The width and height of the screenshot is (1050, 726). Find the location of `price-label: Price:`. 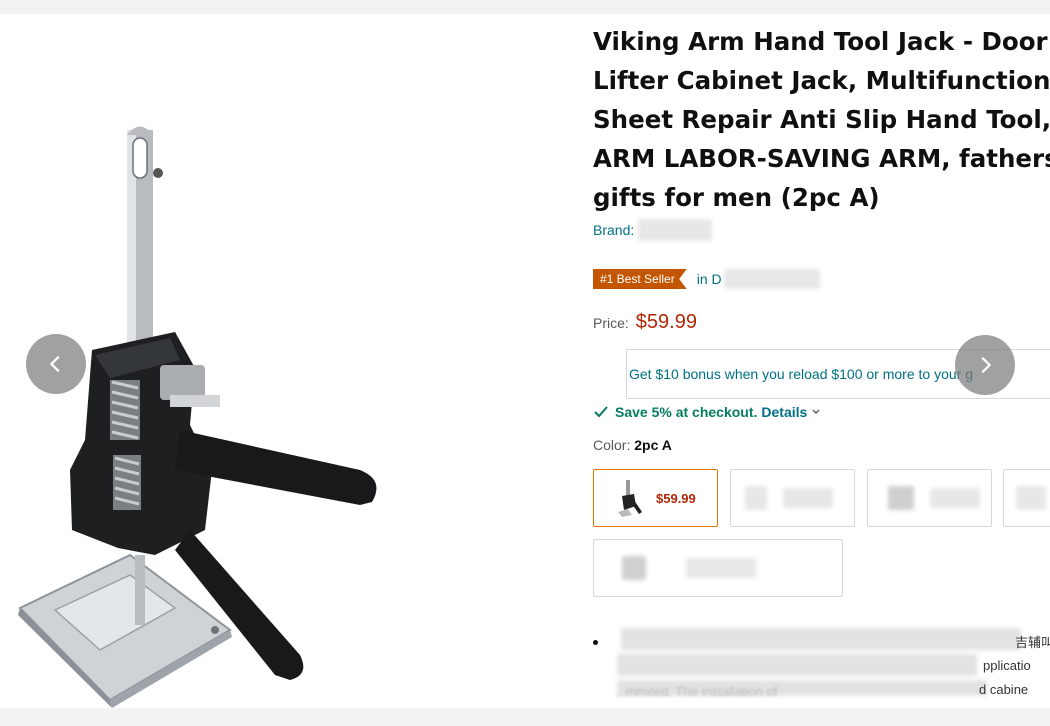

price-label: Price: is located at coordinates (611, 323).